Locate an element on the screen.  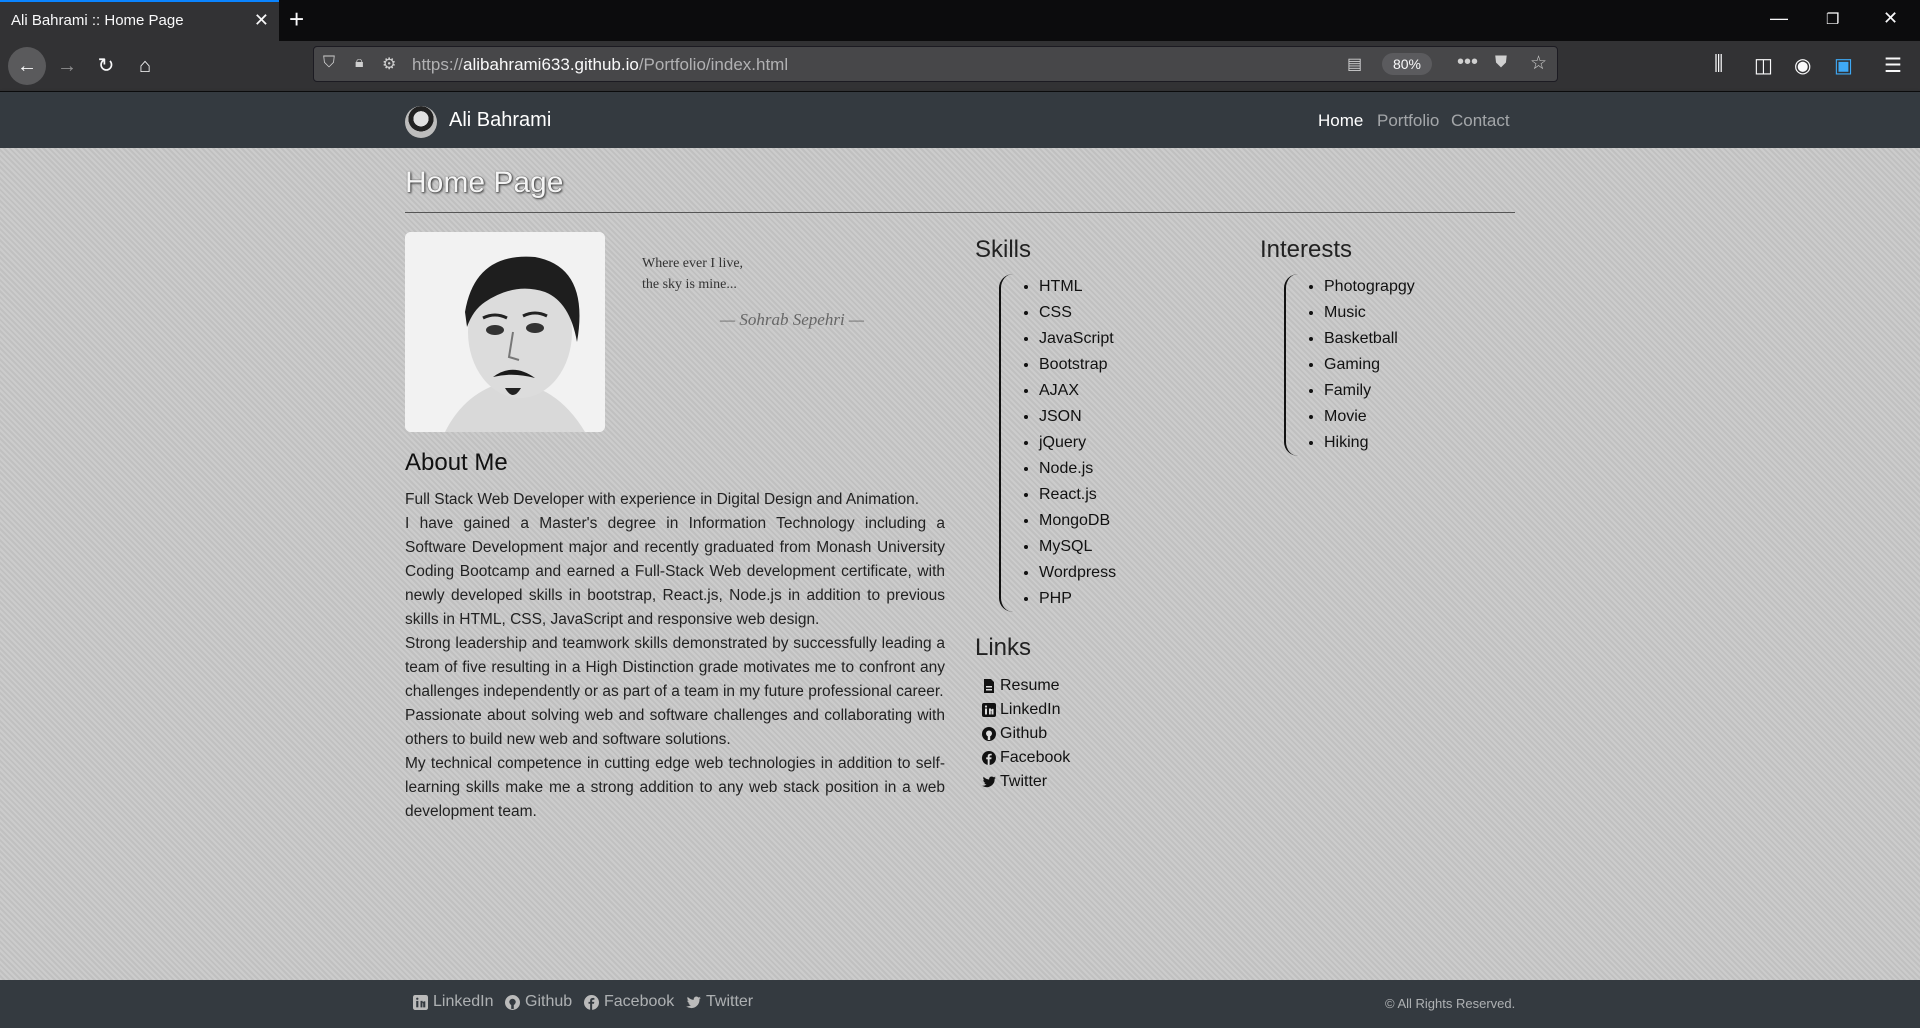
interest-item: Movie is located at coordinates (1369, 417).